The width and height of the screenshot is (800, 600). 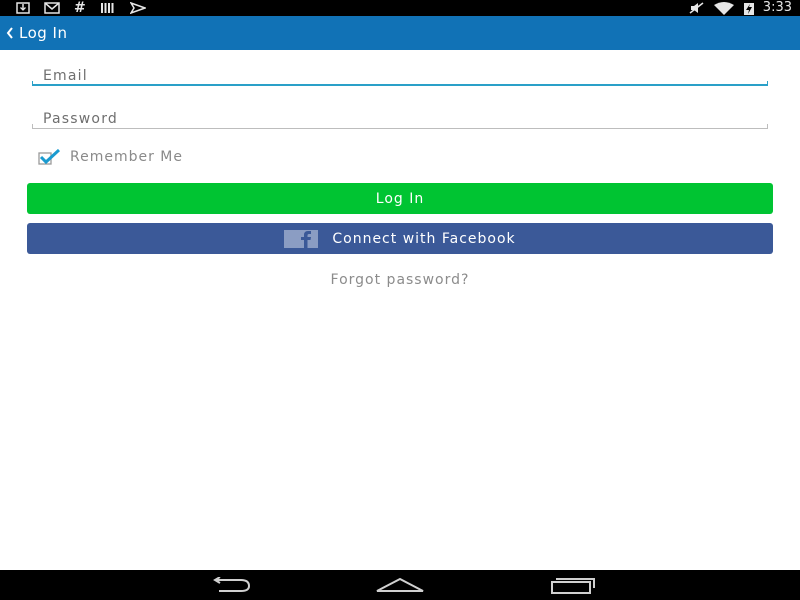 I want to click on password-underline-edge-left, so click(x=32, y=126).